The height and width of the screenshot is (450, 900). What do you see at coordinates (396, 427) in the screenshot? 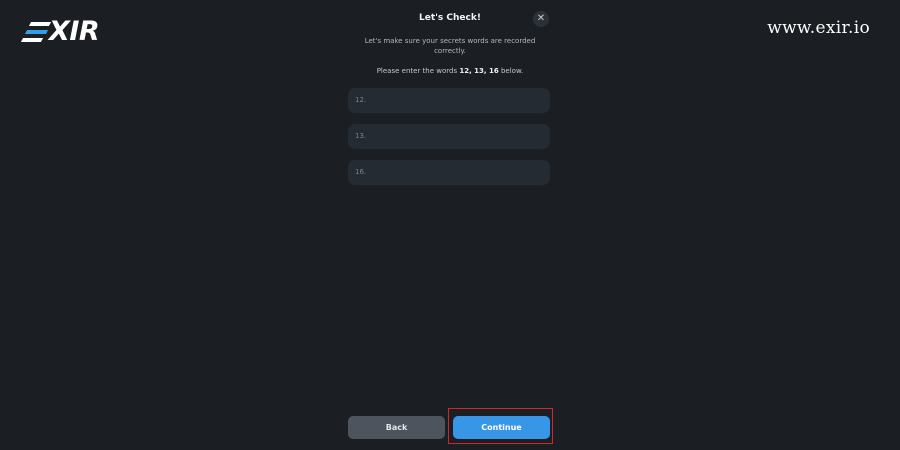
I see `back-button: Back` at bounding box center [396, 427].